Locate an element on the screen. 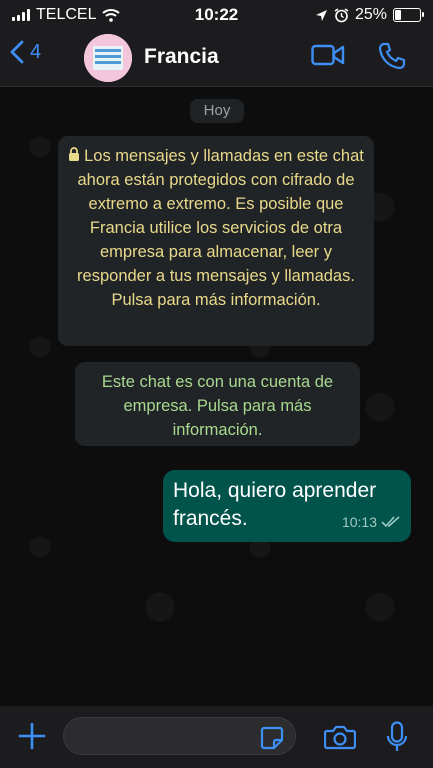 Image resolution: width=433 pixels, height=768 pixels. battery-percent: 25% is located at coordinates (370, 14).